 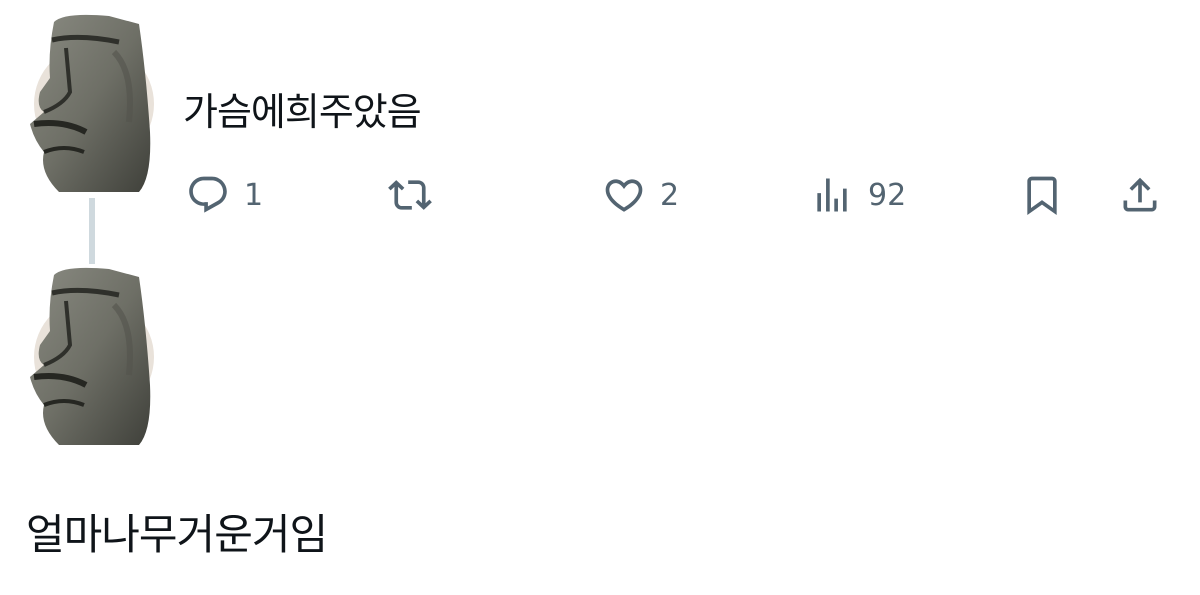 What do you see at coordinates (887, 195) in the screenshot?
I see `views-count: 92` at bounding box center [887, 195].